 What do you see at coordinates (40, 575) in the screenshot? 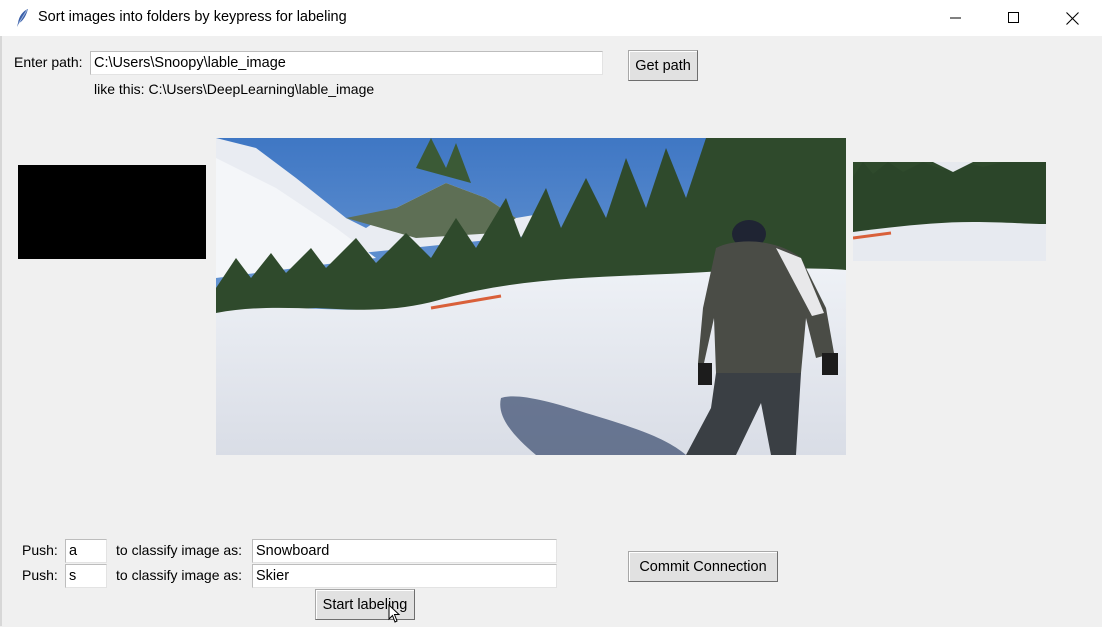
I see `push-label-2: Push:` at bounding box center [40, 575].